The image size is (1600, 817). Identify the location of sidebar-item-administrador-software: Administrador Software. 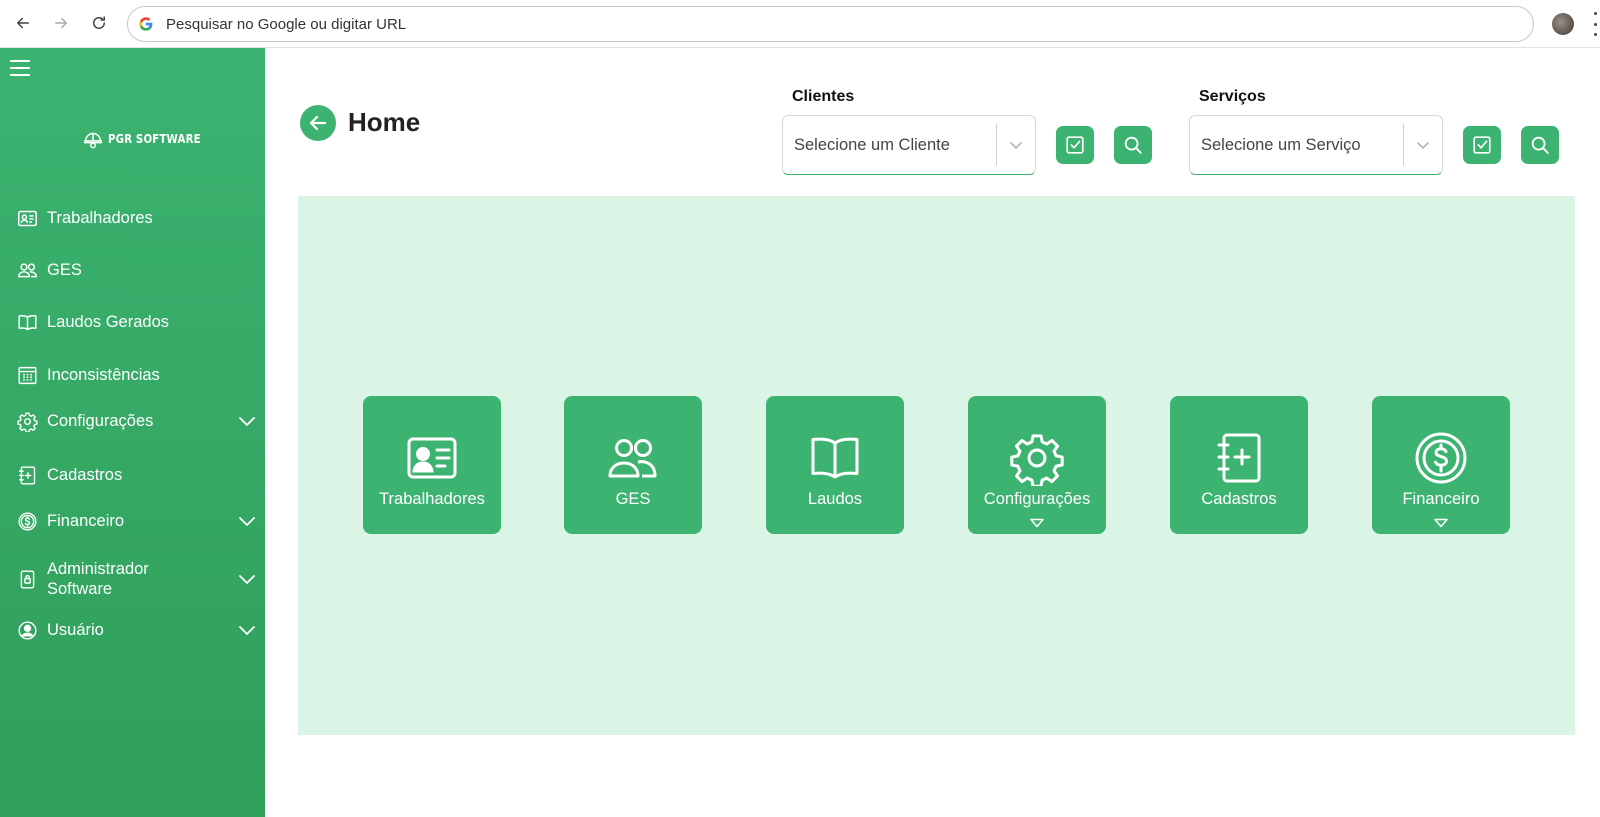
(136, 579).